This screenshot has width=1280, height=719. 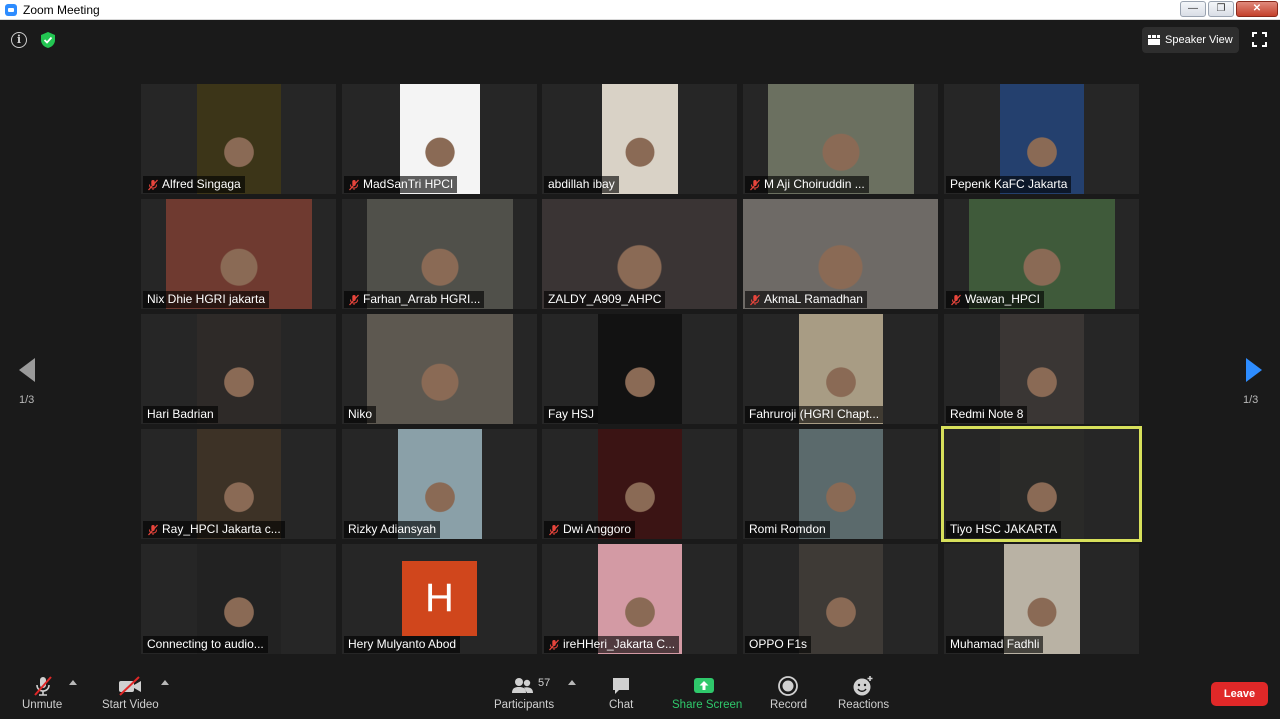 I want to click on participant-name-label: Redmi Note 8, so click(x=987, y=414).